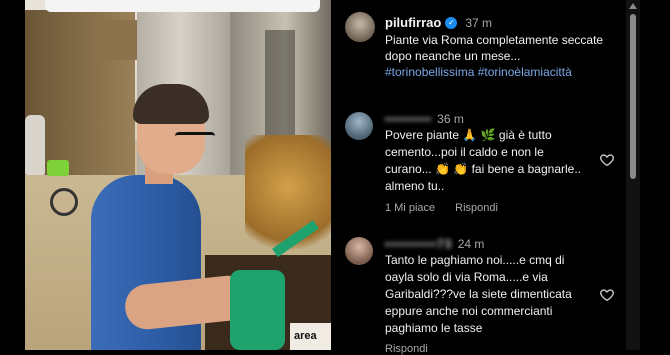  I want to click on comments-scrollbar, so click(633, 175).